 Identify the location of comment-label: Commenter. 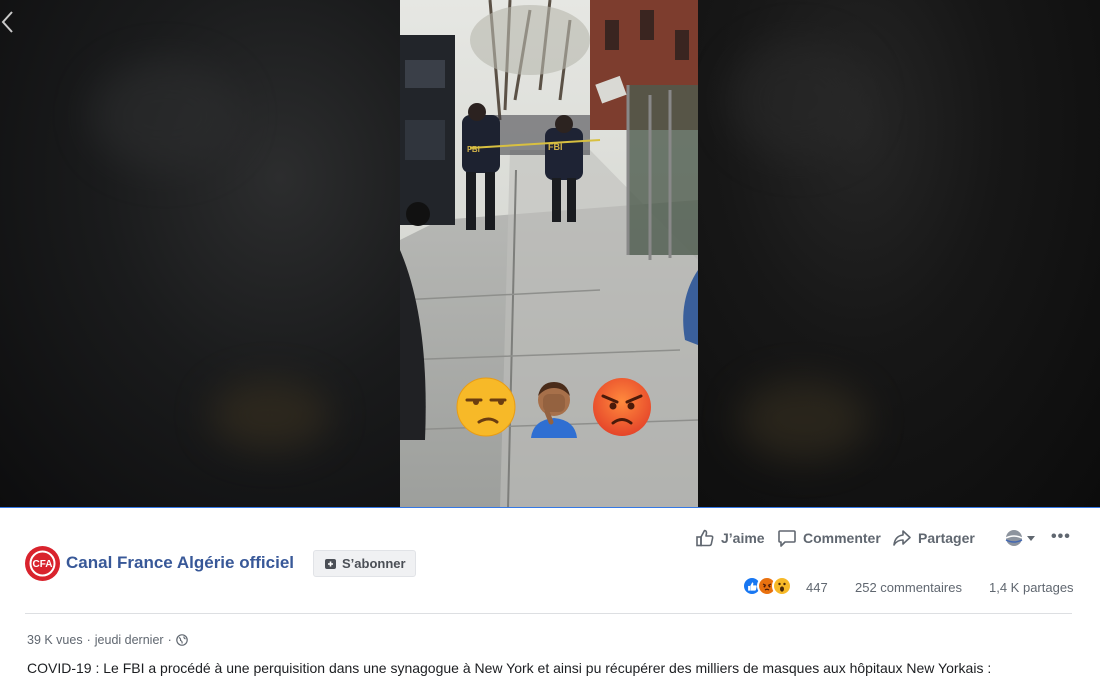
(842, 538).